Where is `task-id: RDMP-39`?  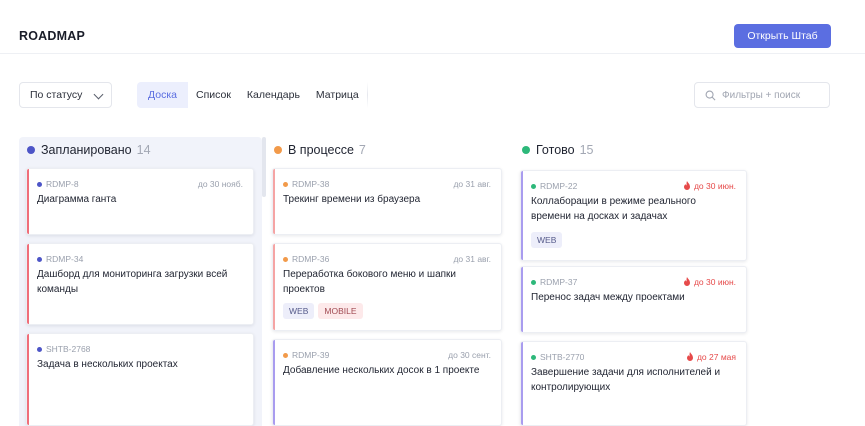 task-id: RDMP-39 is located at coordinates (306, 355).